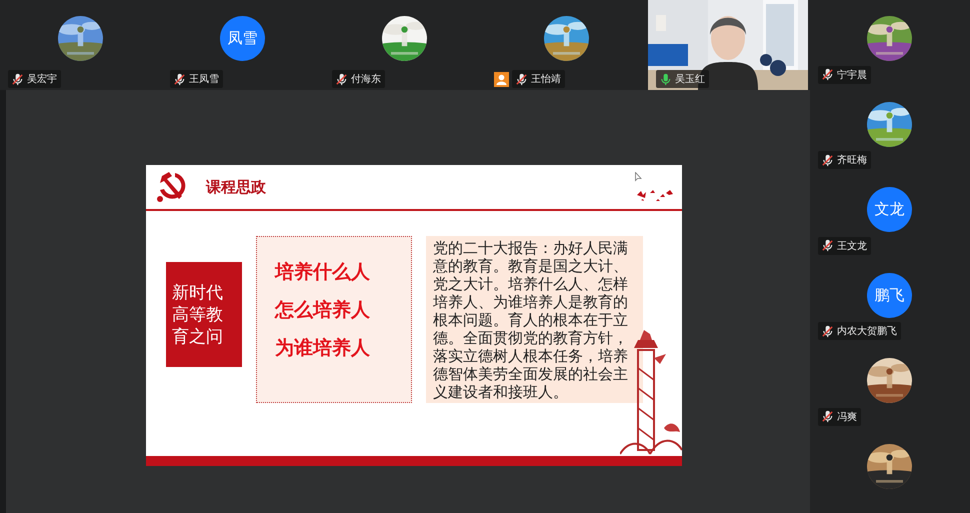  Describe the element at coordinates (656, 195) in the screenshot. I see `birds-drawing` at that location.